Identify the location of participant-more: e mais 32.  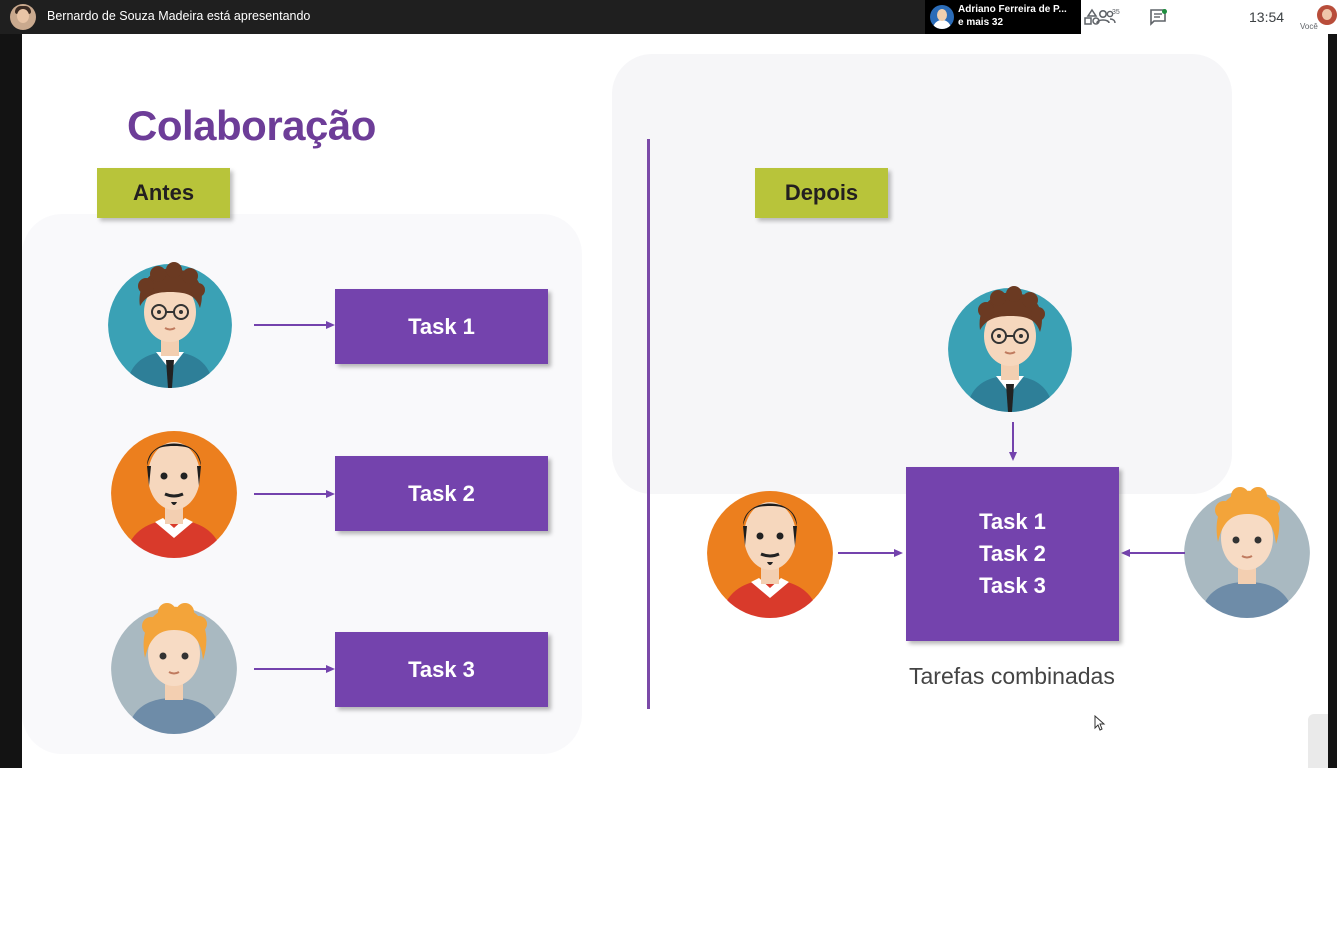
(981, 22).